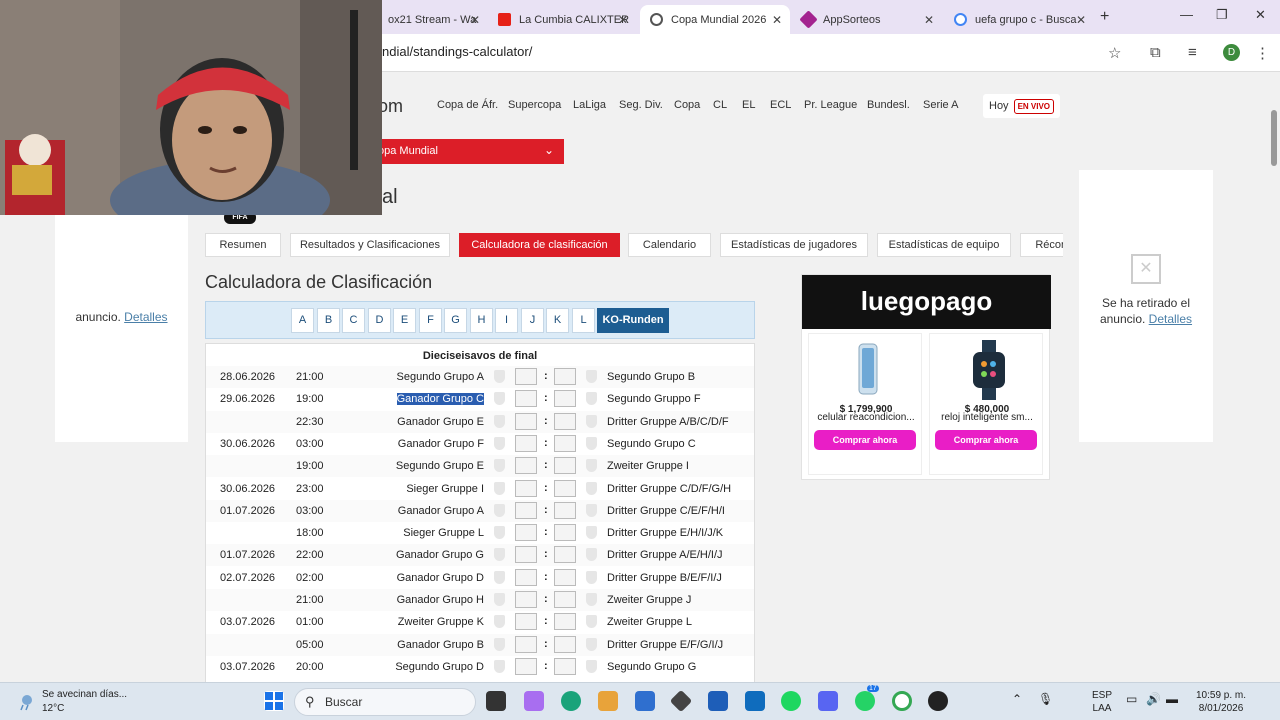 The width and height of the screenshot is (1280, 720). Describe the element at coordinates (1131, 699) in the screenshot. I see `network-icon: ▭` at that location.